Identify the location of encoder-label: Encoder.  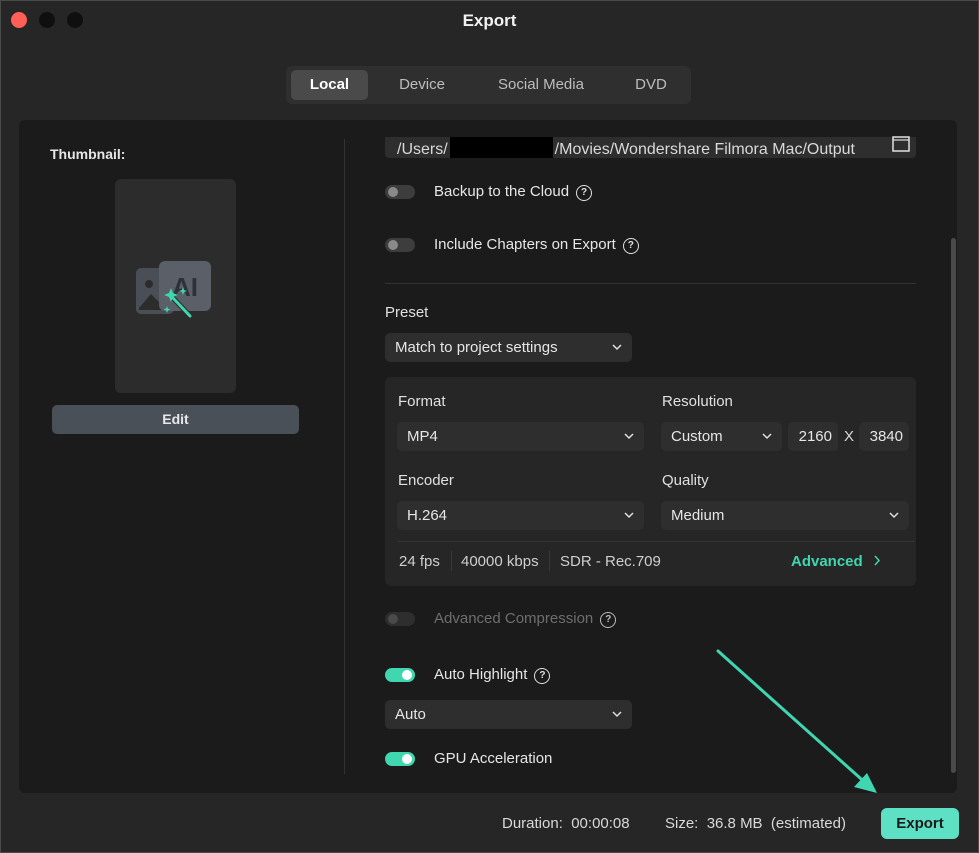
(426, 480).